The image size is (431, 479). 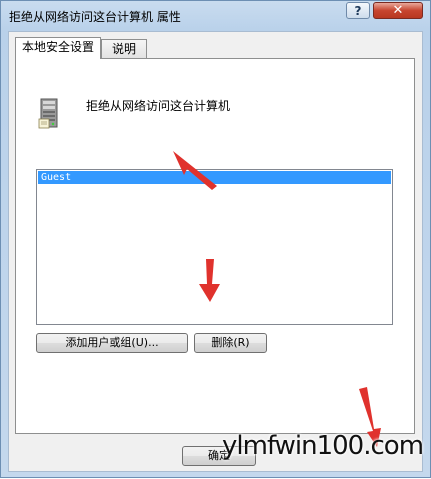 What do you see at coordinates (48, 113) in the screenshot?
I see `server-icon` at bounding box center [48, 113].